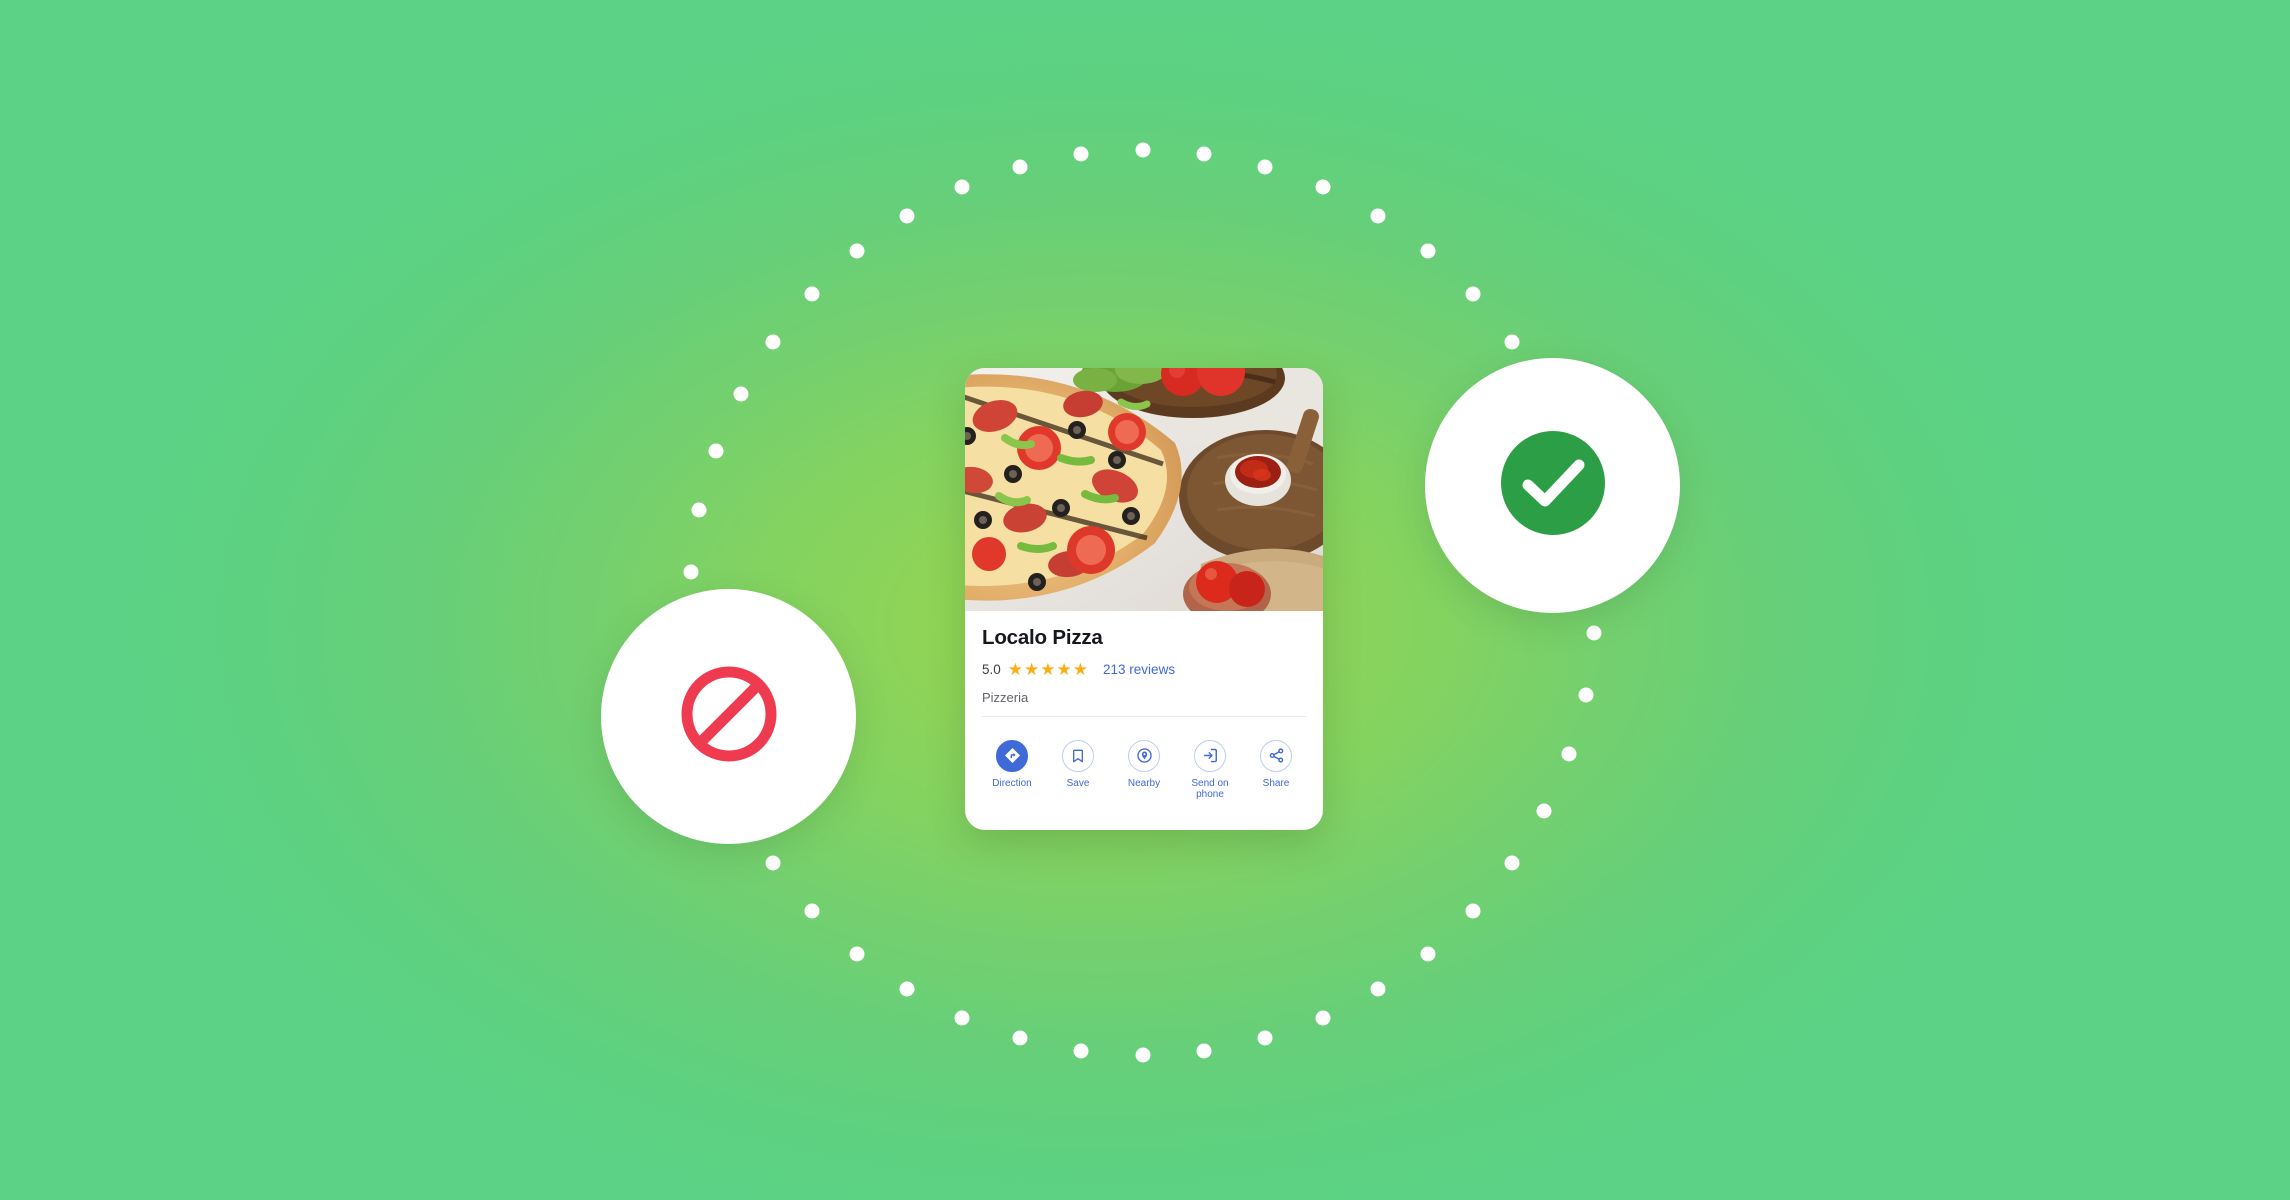 Image resolution: width=2290 pixels, height=1200 pixels. I want to click on share-nodes-icon, so click(1276, 755).